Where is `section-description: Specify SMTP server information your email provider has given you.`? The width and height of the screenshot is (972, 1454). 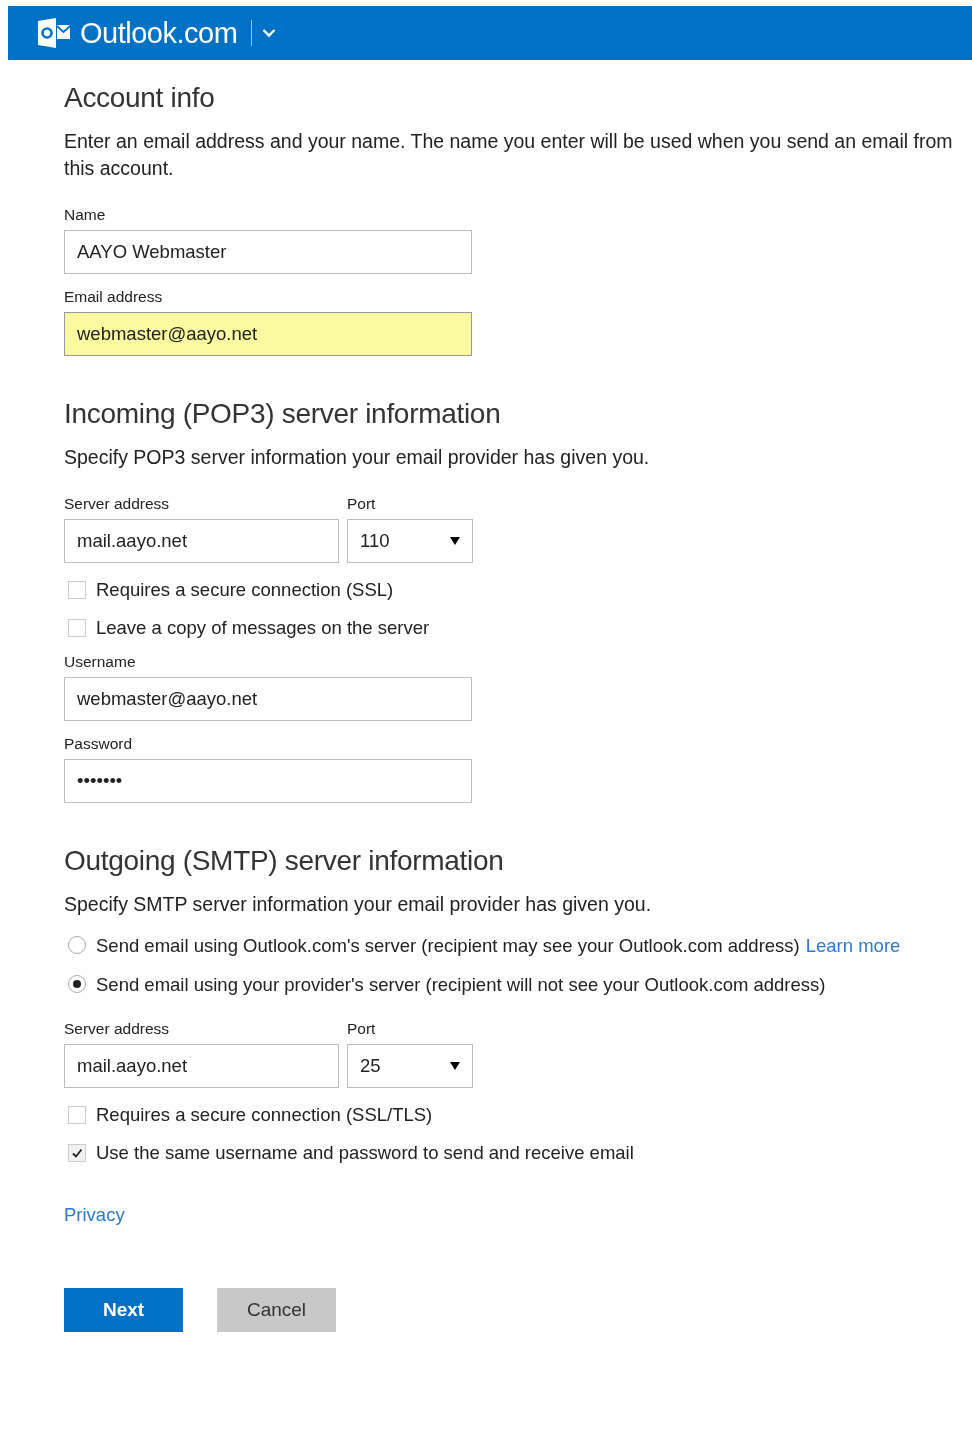
section-description: Specify SMTP server information your email provider has given you. is located at coordinates (358, 904).